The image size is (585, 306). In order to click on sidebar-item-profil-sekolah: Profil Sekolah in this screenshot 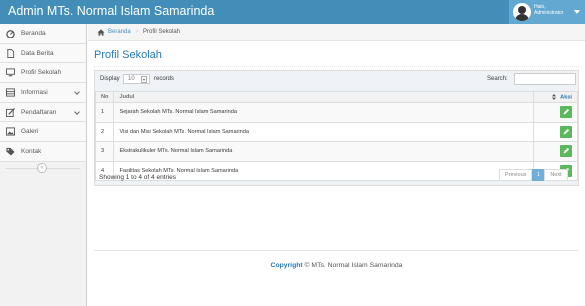, I will do `click(43, 73)`.